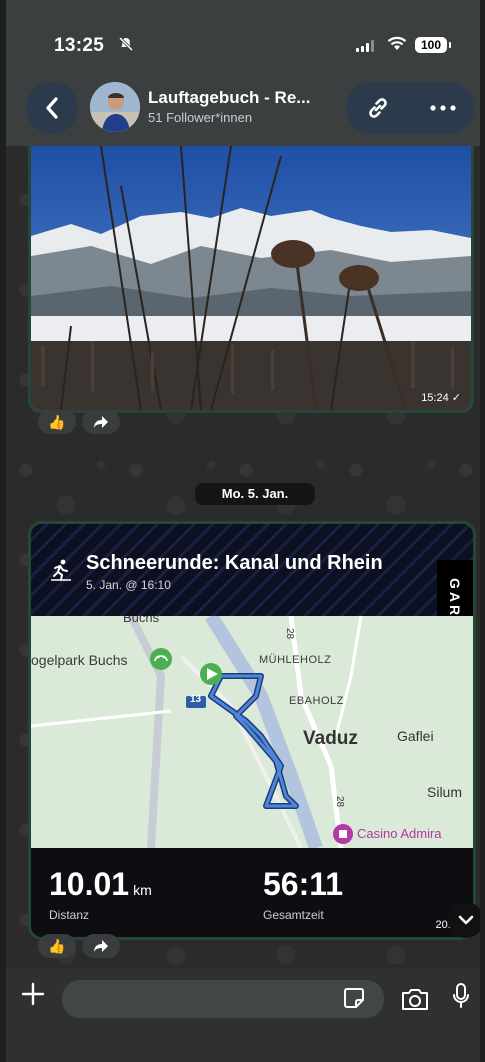 The image size is (485, 1062). I want to click on map-label-vaduz: Vaduz, so click(330, 738).